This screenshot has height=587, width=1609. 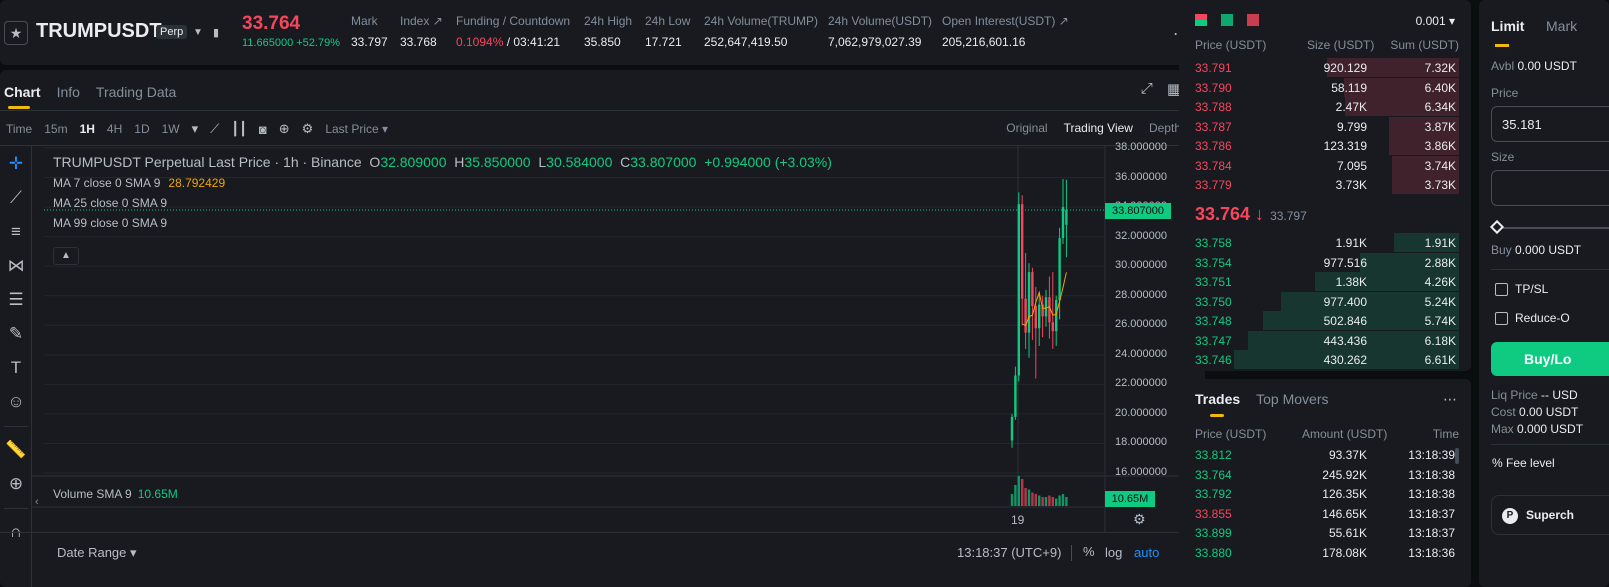 I want to click on horizontal-lines-icon: ≡, so click(x=16, y=232).